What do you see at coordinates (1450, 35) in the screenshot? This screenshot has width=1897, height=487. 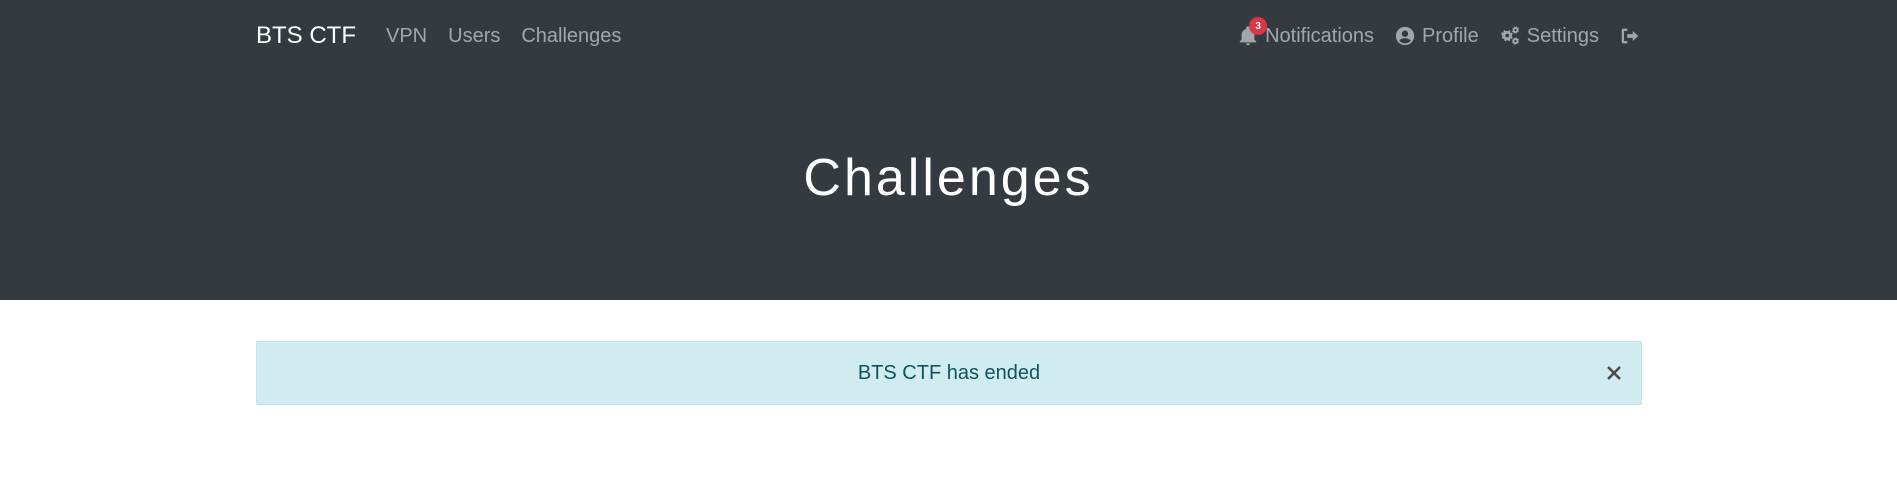 I see `profile-label: Profile` at bounding box center [1450, 35].